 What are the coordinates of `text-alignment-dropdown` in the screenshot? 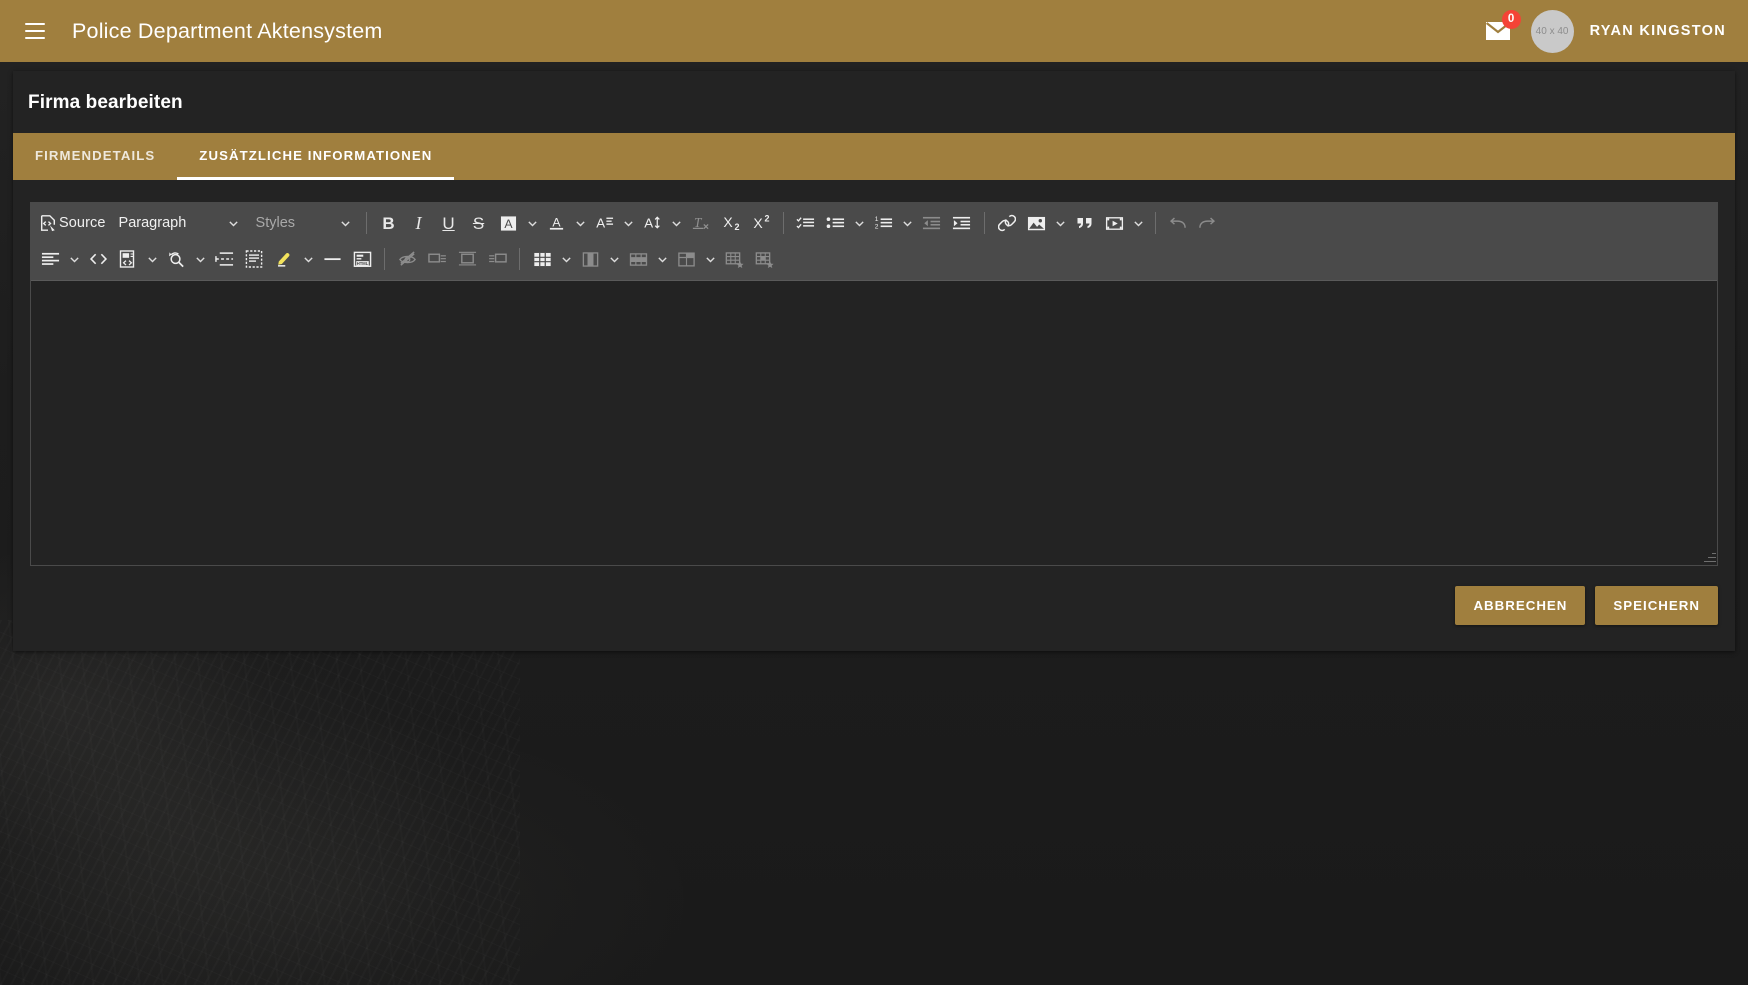 It's located at (74, 259).